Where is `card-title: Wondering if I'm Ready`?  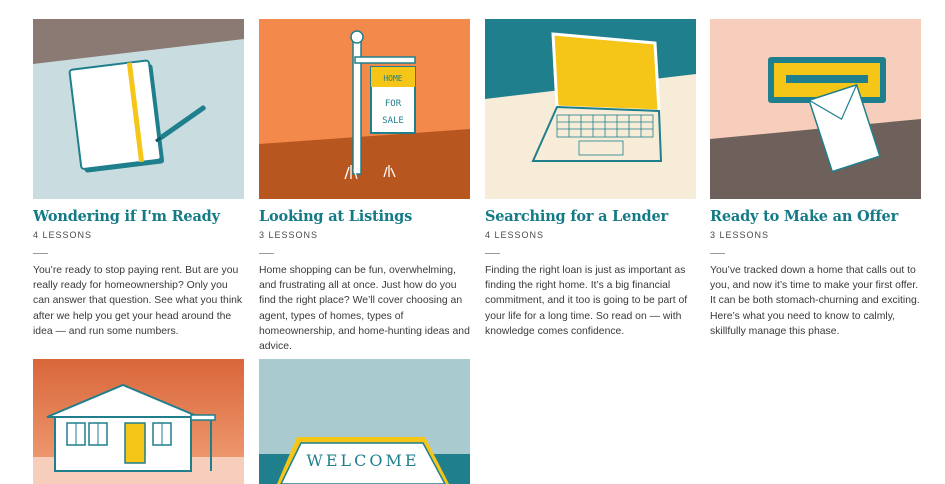 card-title: Wondering if I'm Ready is located at coordinates (138, 216).